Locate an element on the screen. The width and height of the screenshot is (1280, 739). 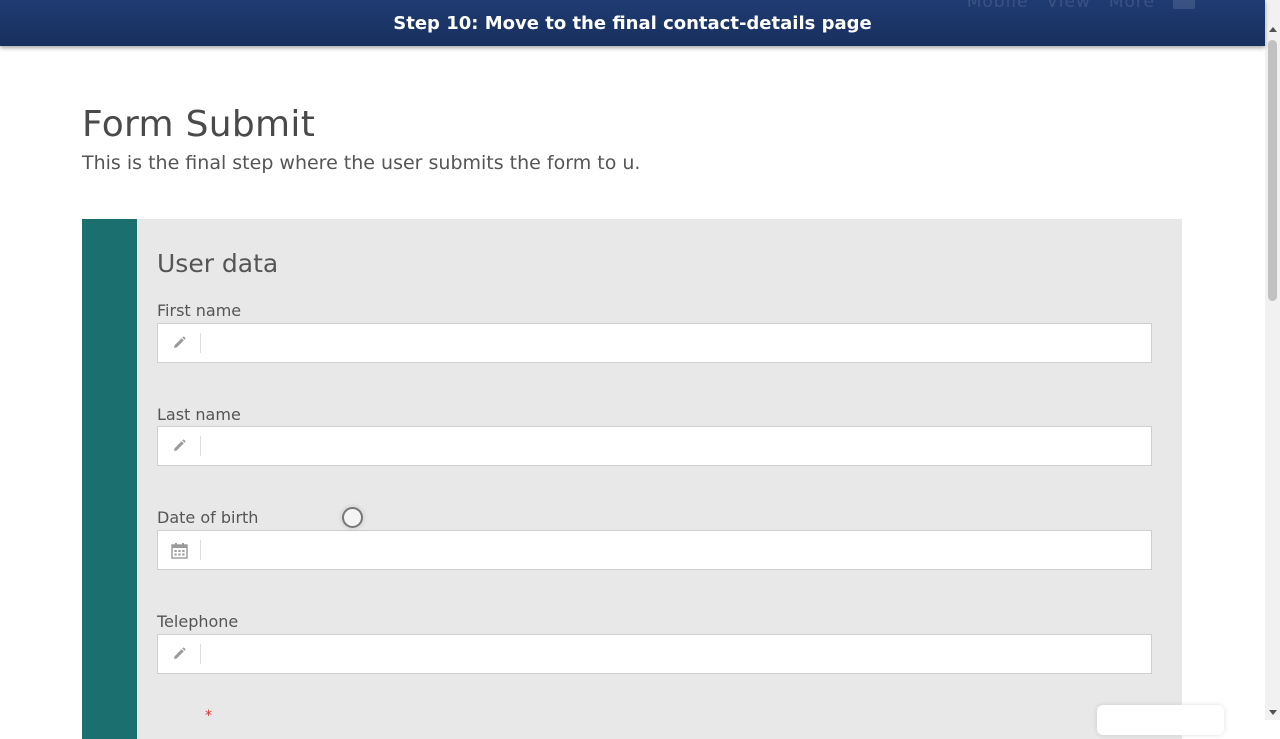
scroll-thumb is located at coordinates (1272, 170).